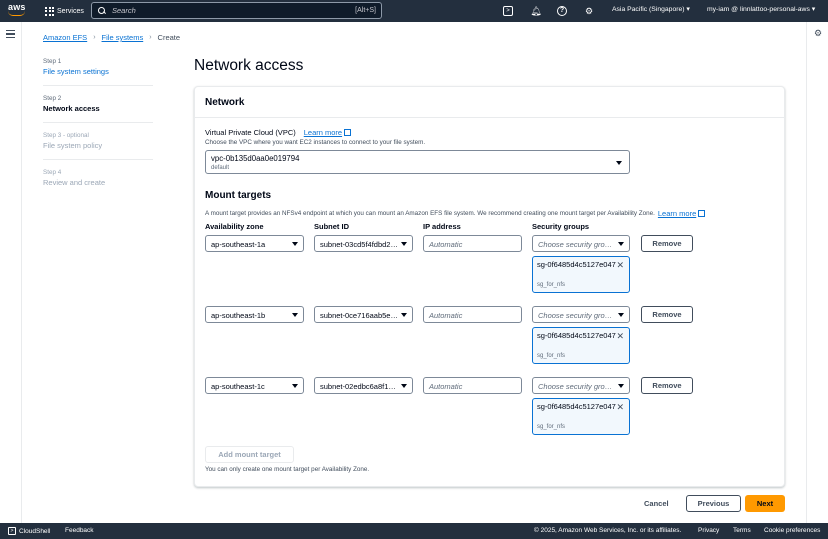  I want to click on subnet-select: subnet-0ce716aab5ec98b81, so click(363, 314).